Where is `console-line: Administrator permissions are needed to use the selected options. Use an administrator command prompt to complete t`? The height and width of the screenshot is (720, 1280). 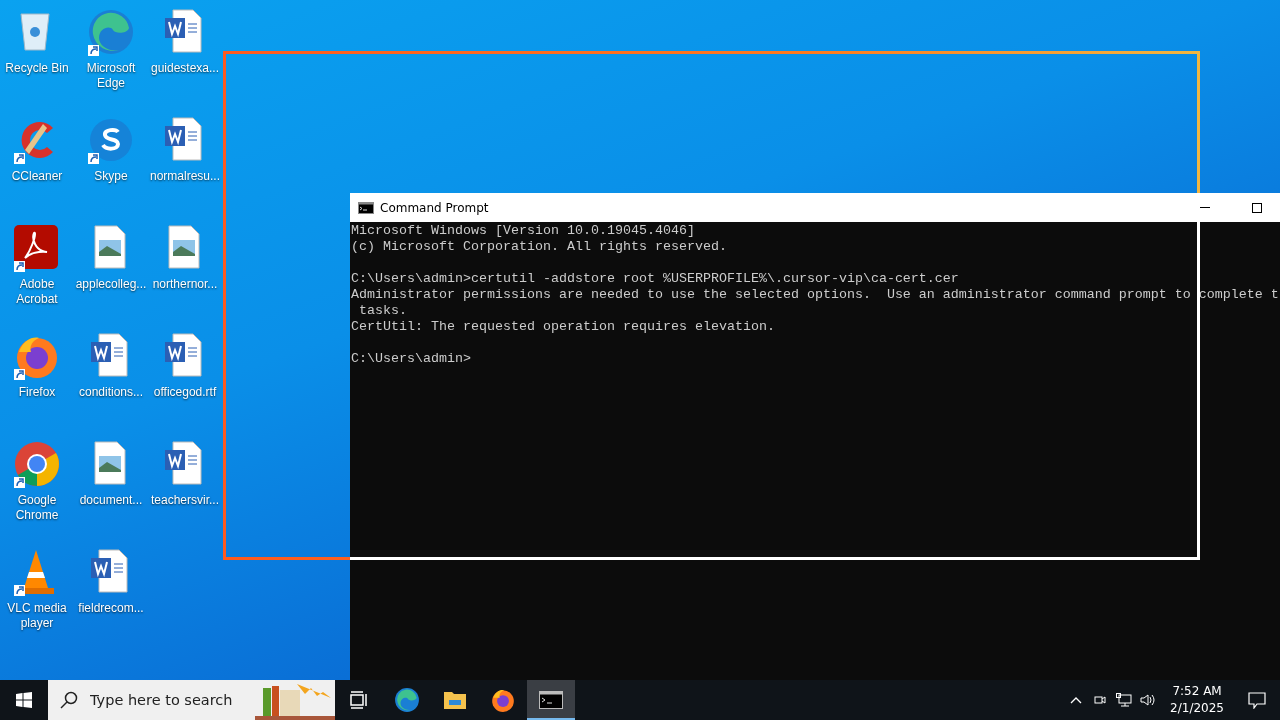
console-line: Administrator permissions are needed to use the selected options. Use an administrator command prompt to complete t is located at coordinates (815, 295).